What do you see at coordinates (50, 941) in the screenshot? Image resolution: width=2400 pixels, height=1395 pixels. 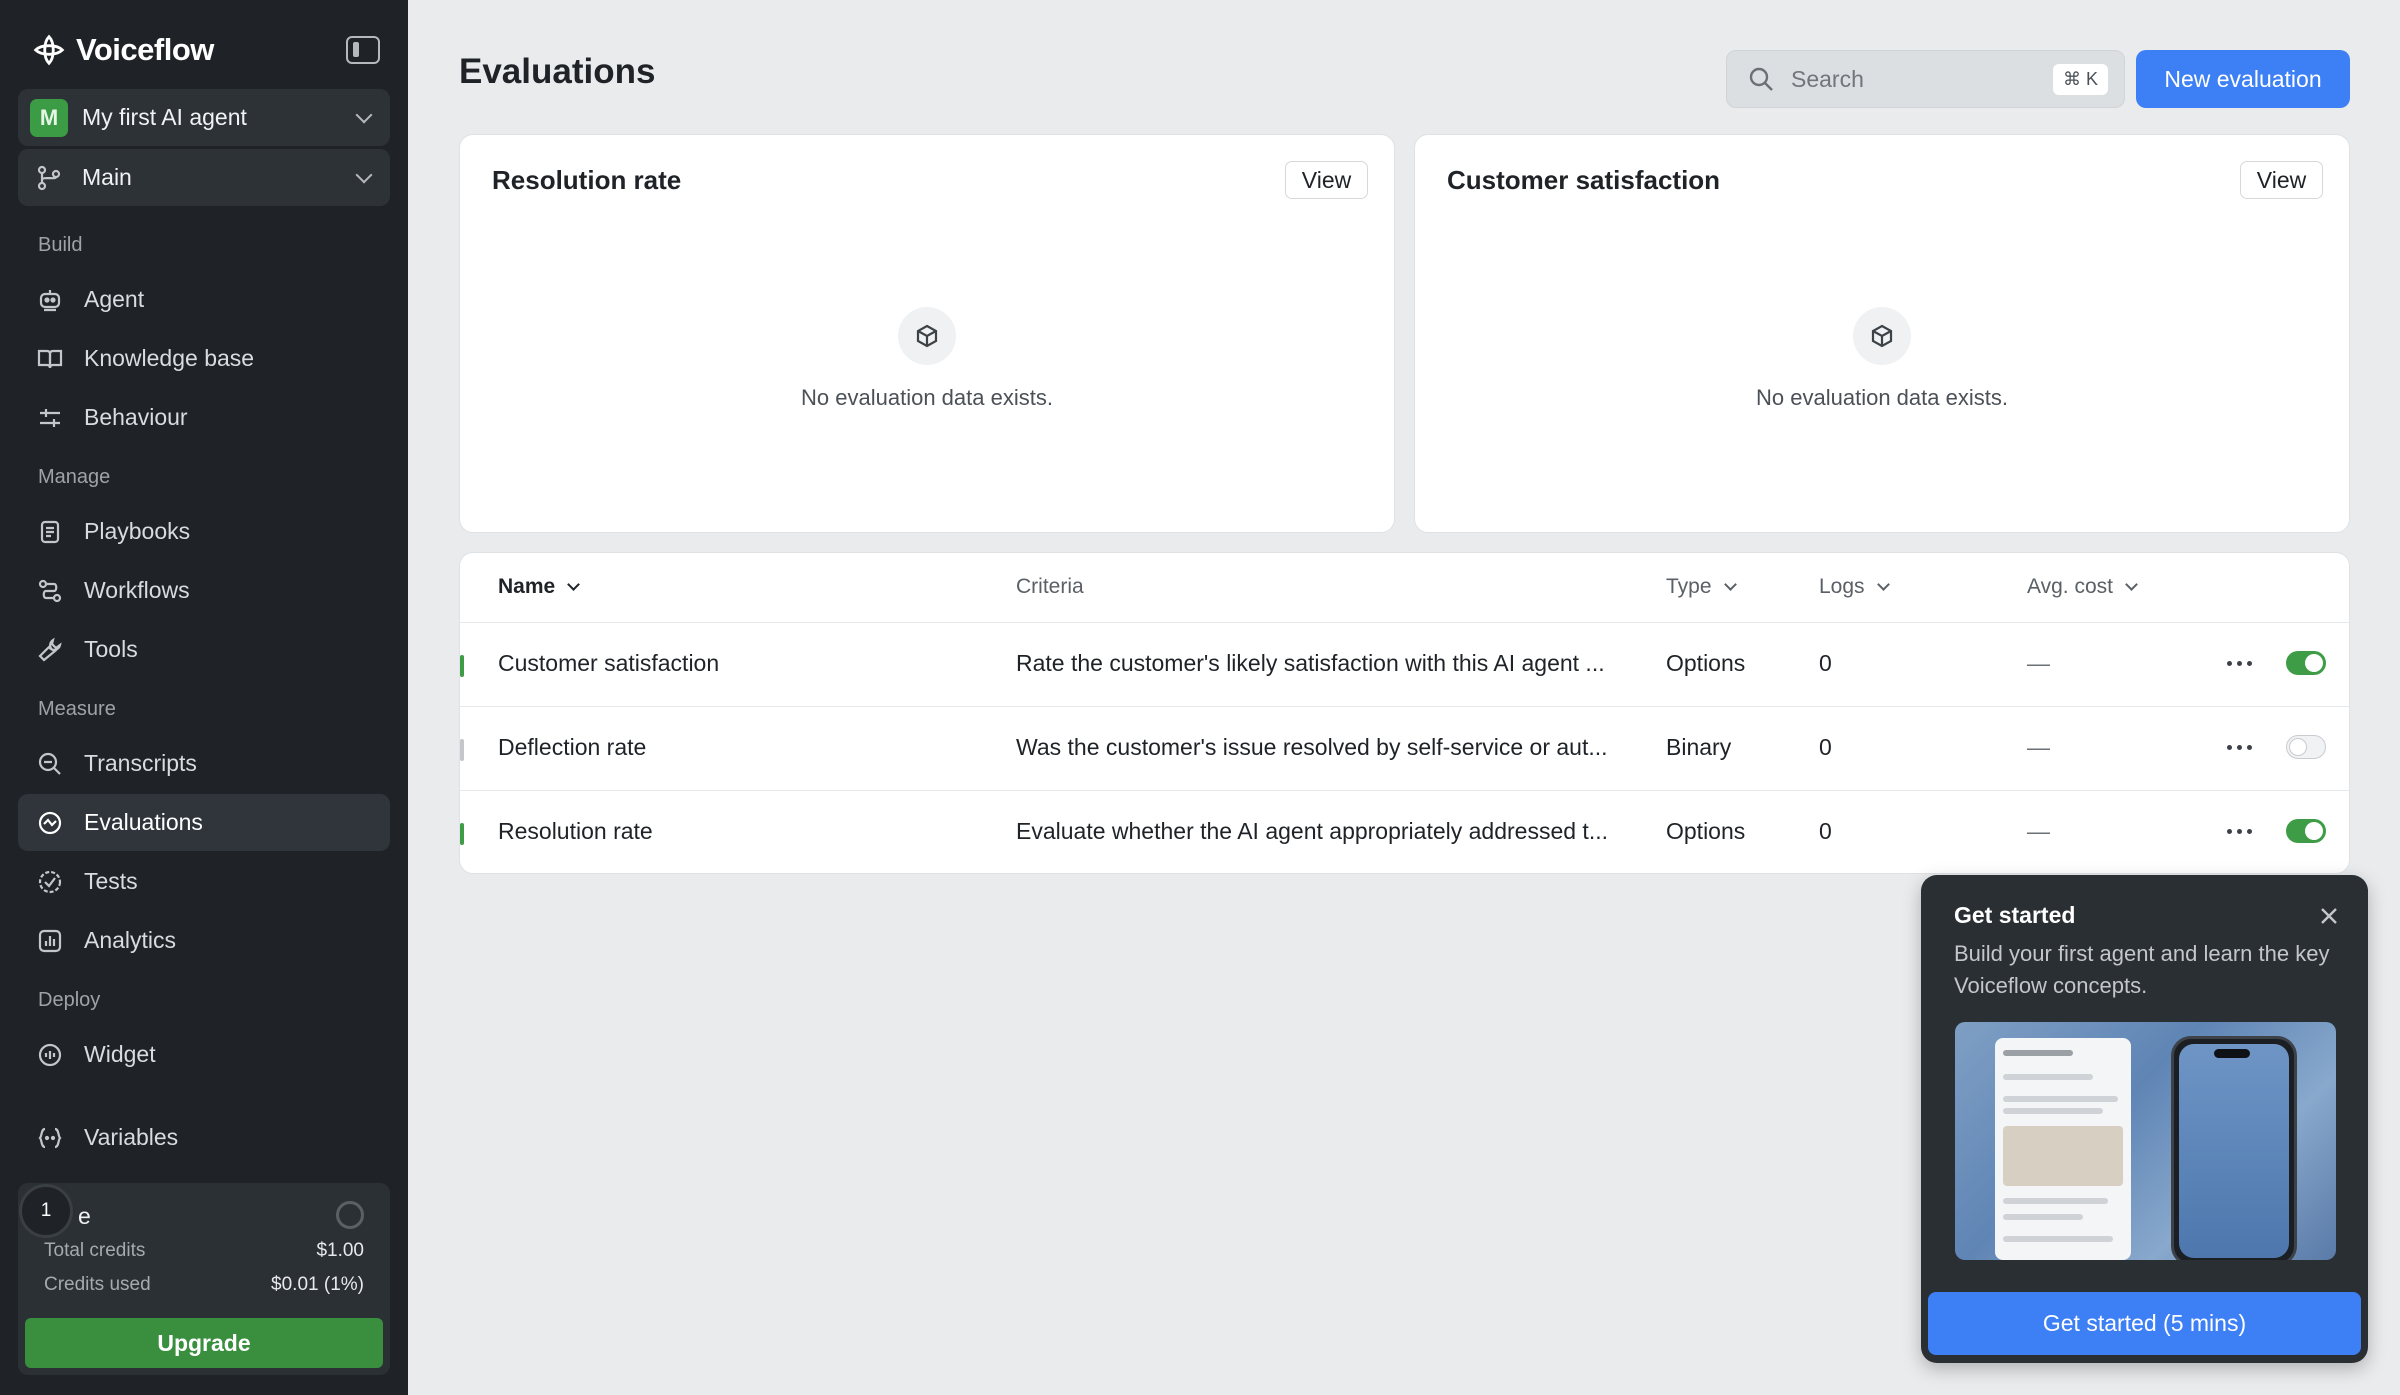 I see `analytics-icon` at bounding box center [50, 941].